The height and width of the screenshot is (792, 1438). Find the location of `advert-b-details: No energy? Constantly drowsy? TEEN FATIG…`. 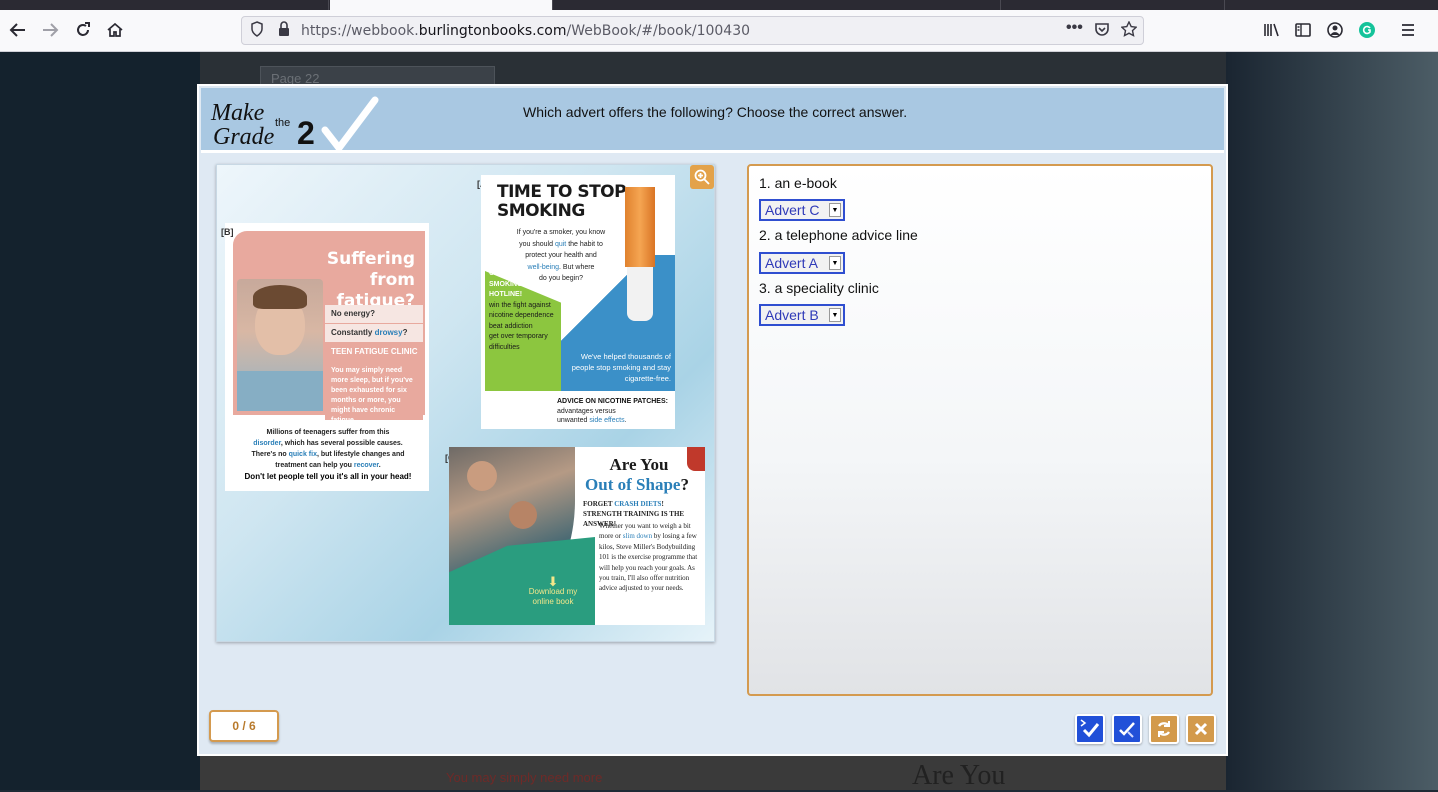

advert-b-details: No energy? Constantly drowsy? TEEN FATIG… is located at coordinates (374, 364).